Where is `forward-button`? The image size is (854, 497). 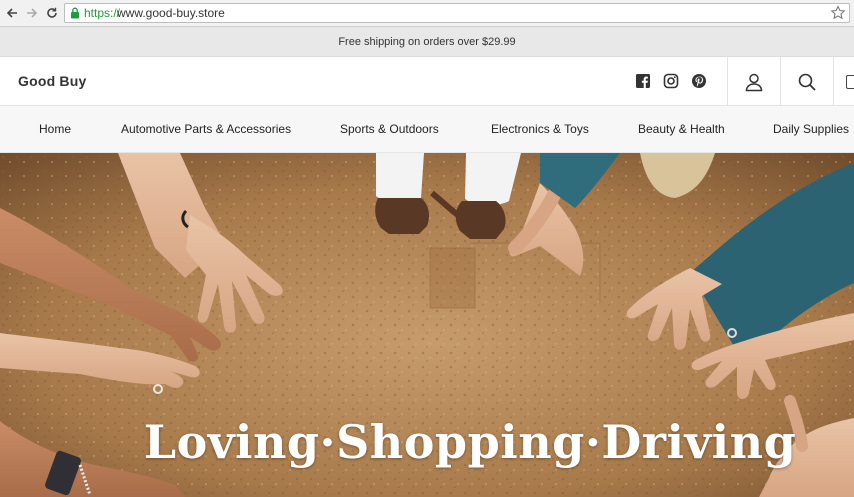
forward-button is located at coordinates (32, 13).